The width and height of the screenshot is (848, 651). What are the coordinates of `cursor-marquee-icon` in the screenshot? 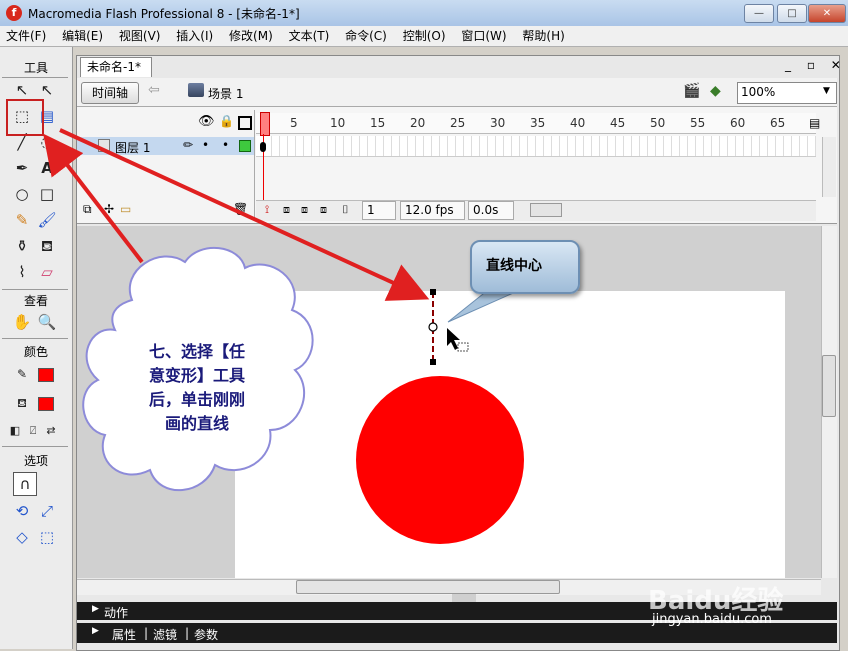 It's located at (463, 347).